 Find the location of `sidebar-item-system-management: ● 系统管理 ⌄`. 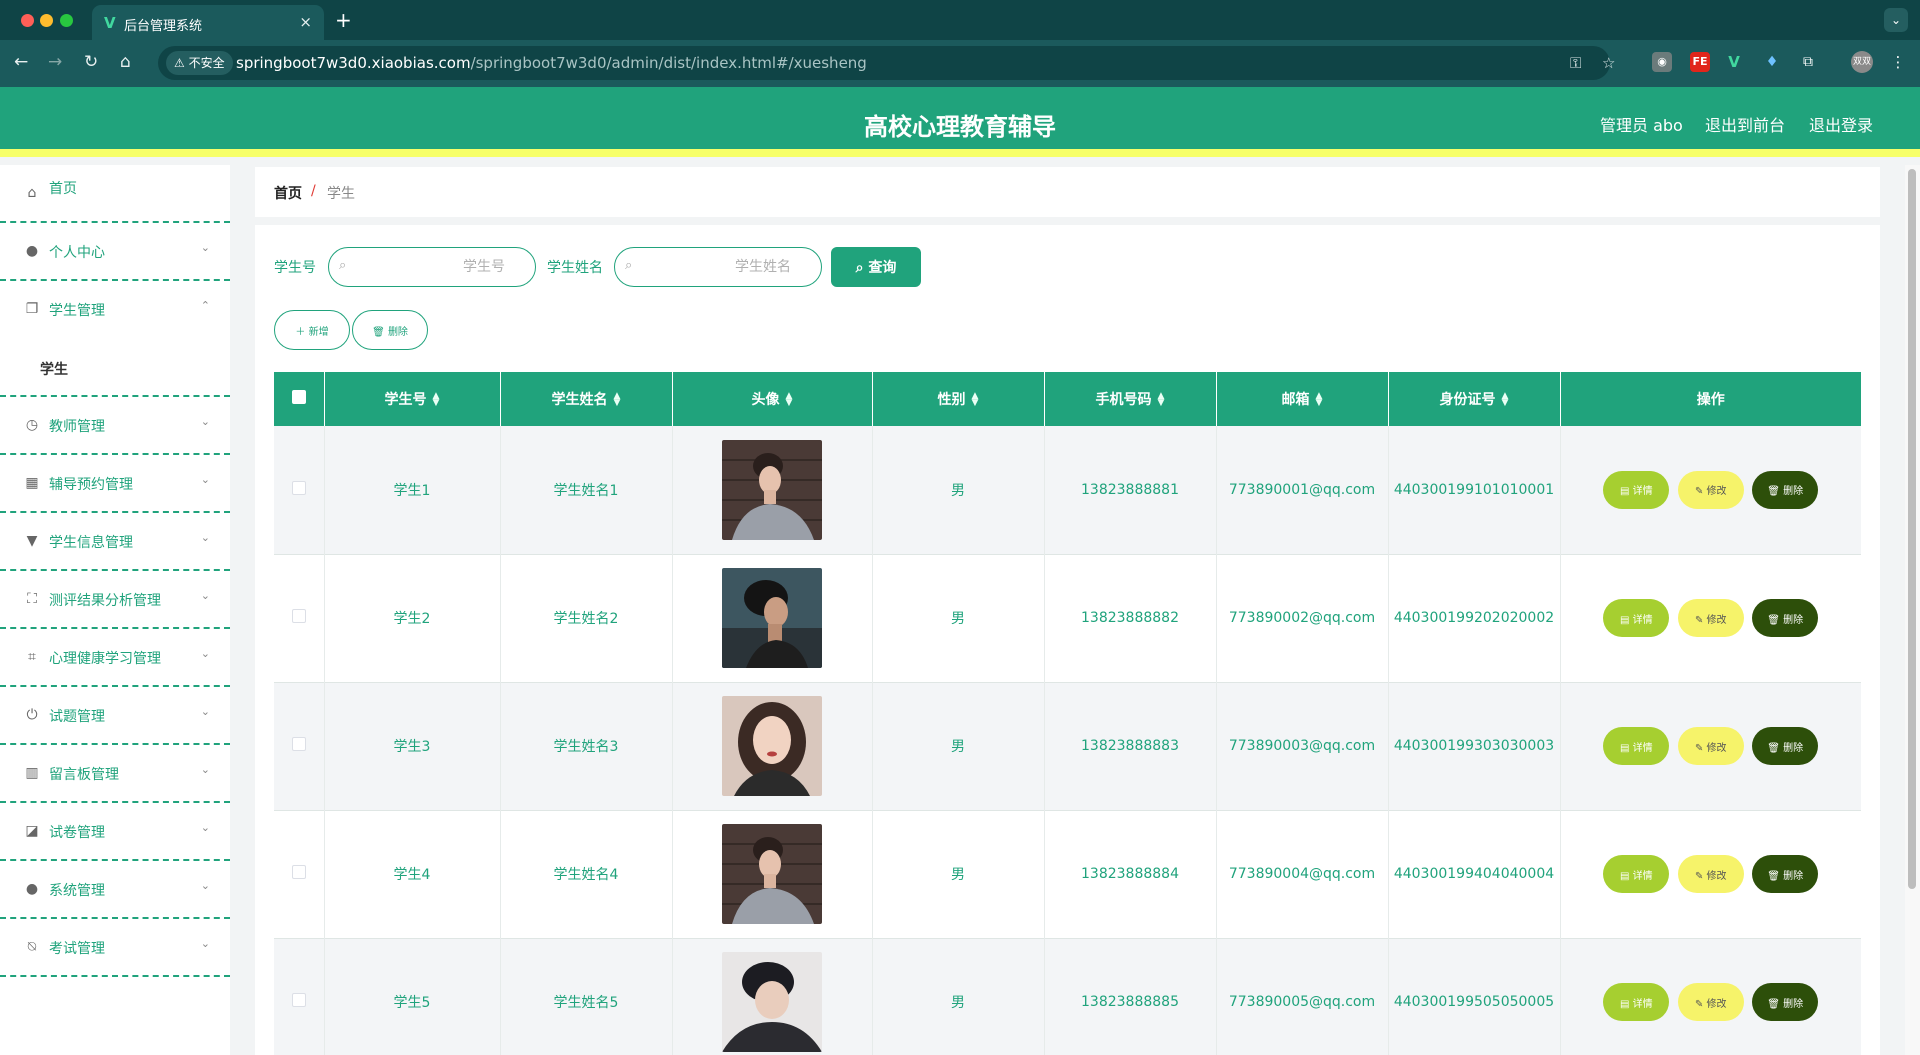

sidebar-item-system-management: ● 系统管理 ⌄ is located at coordinates (115, 890).